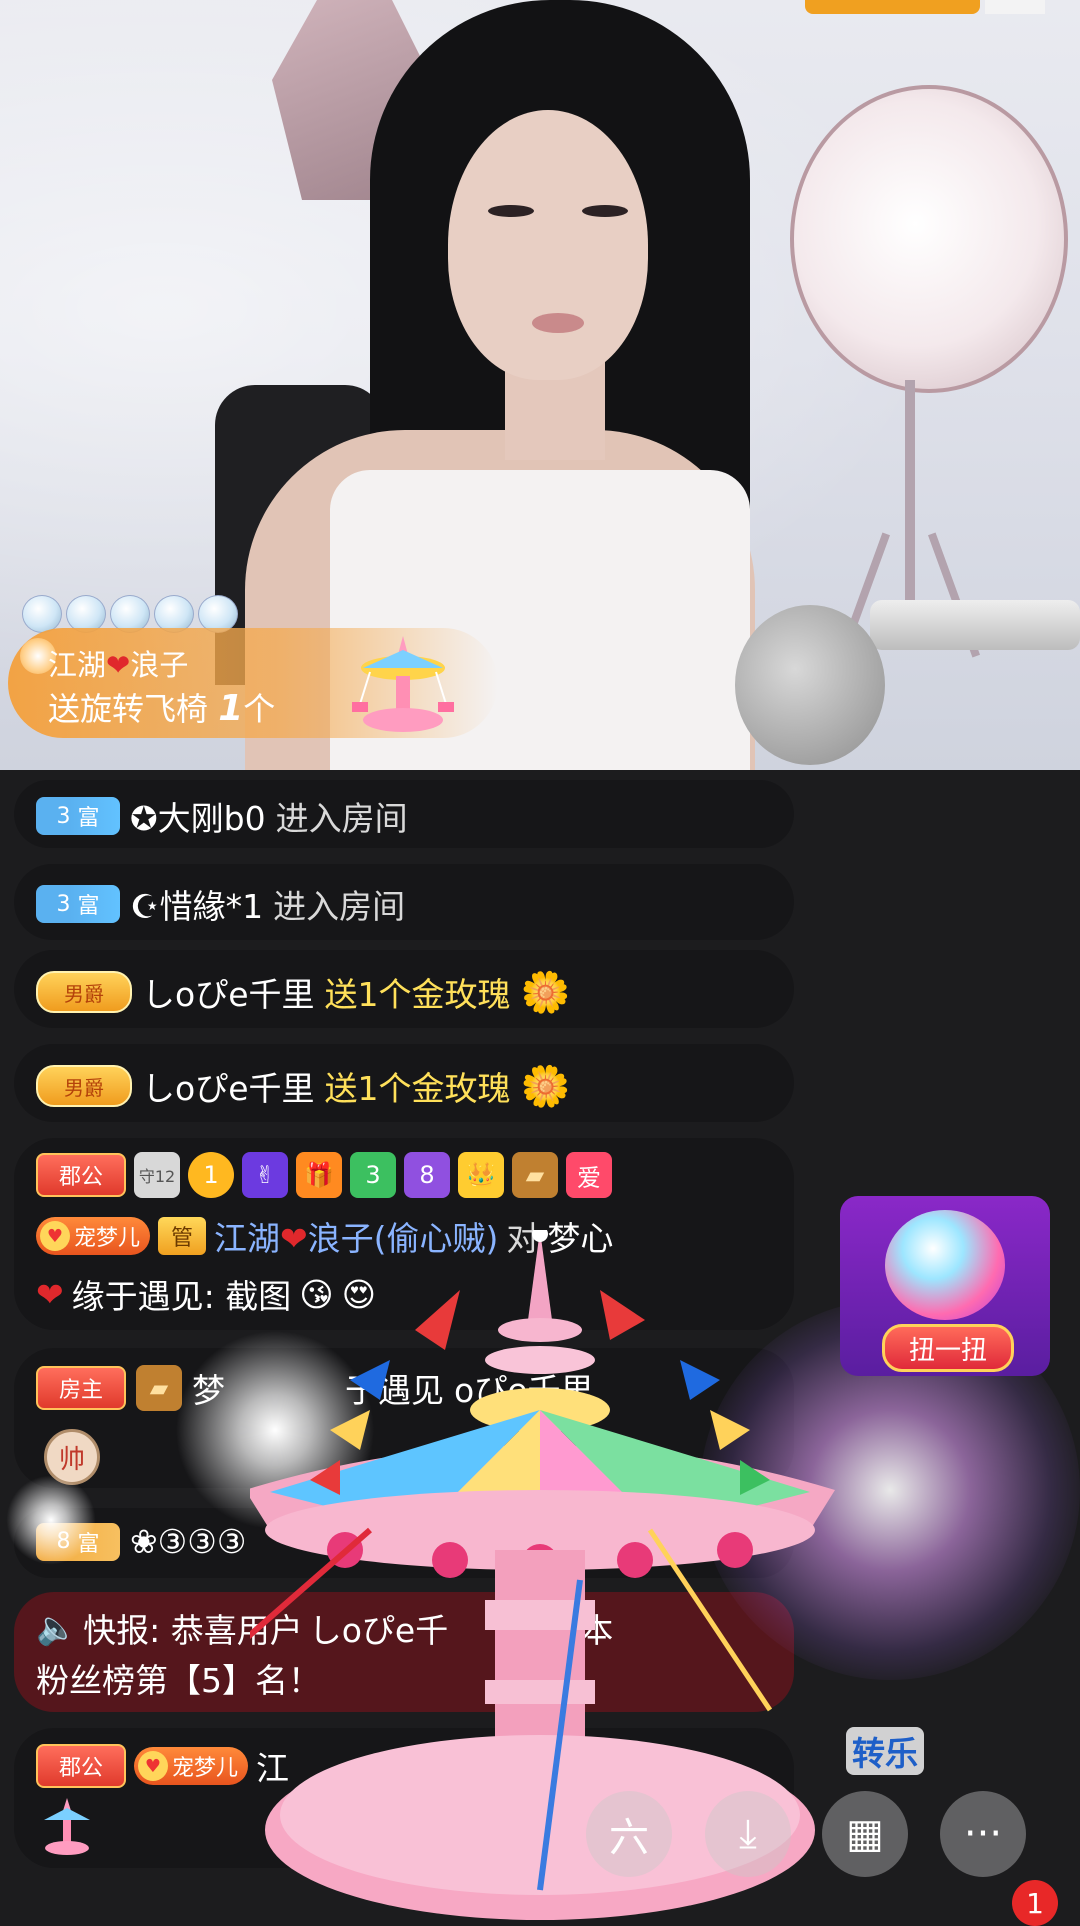 The height and width of the screenshot is (1926, 1080). I want to click on bubble-icon, so click(42, 614).